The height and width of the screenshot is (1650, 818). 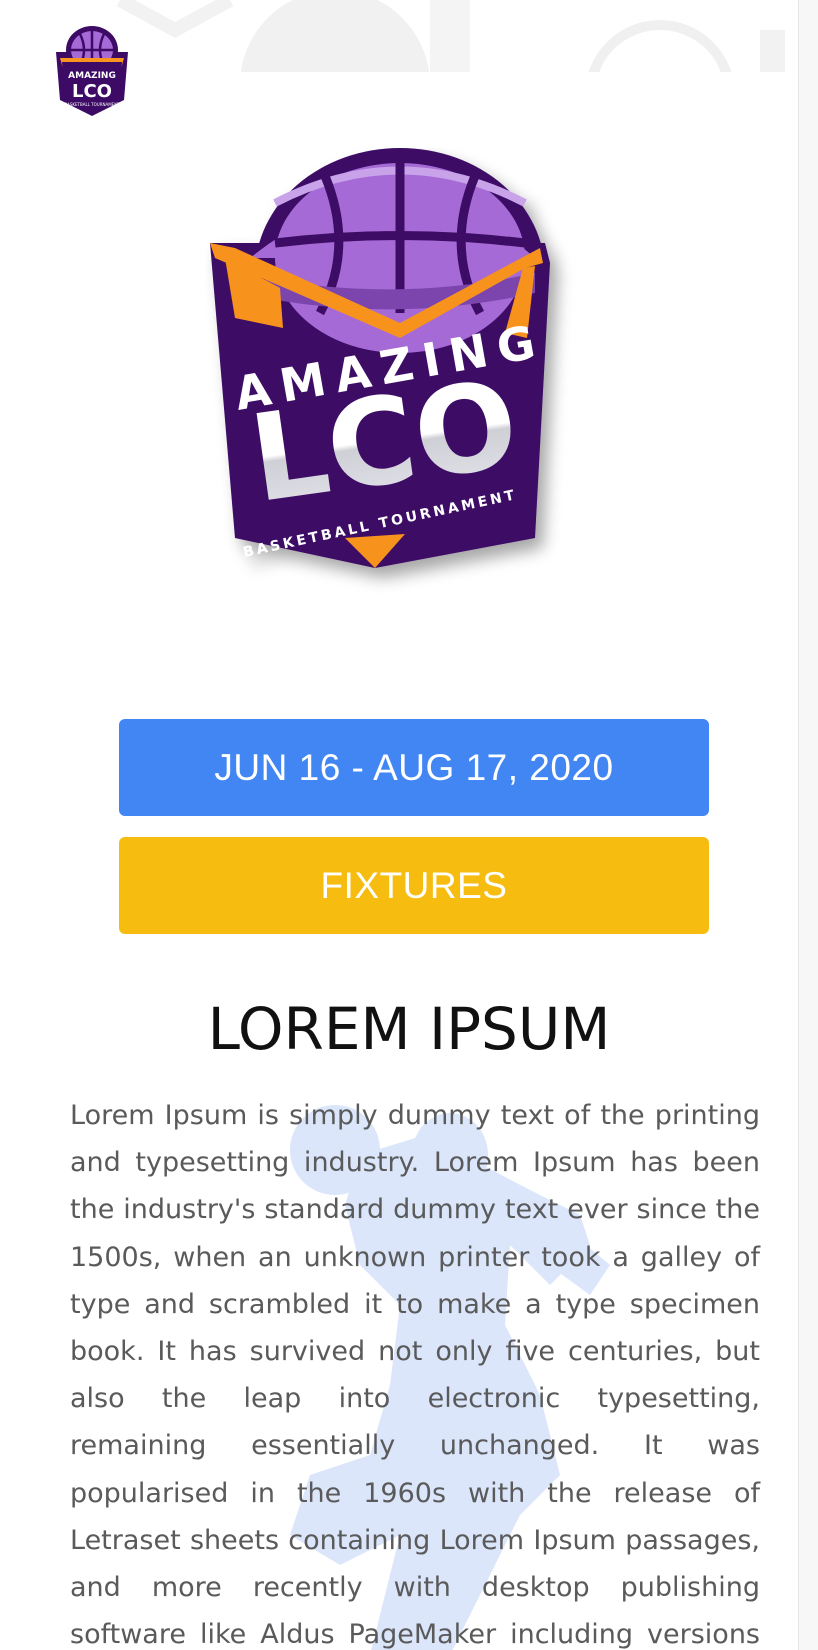 What do you see at coordinates (92, 104) in the screenshot?
I see `svg-text: BASKETBALL TOURNAMENT` at bounding box center [92, 104].